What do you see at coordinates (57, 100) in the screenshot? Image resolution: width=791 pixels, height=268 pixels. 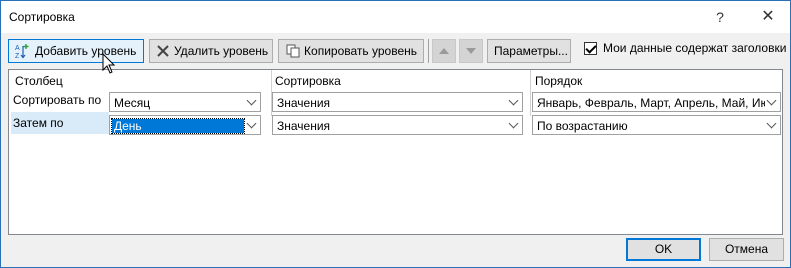 I see `row-label: Сортировать по` at bounding box center [57, 100].